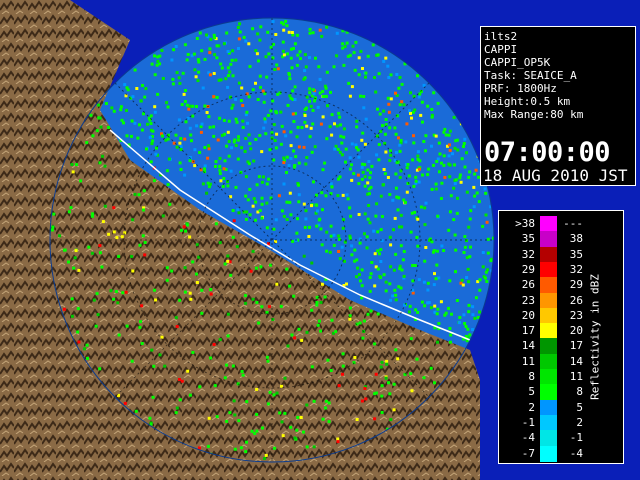  What do you see at coordinates (576, 254) in the screenshot?
I see `legend-upper-bound: 35` at bounding box center [576, 254].